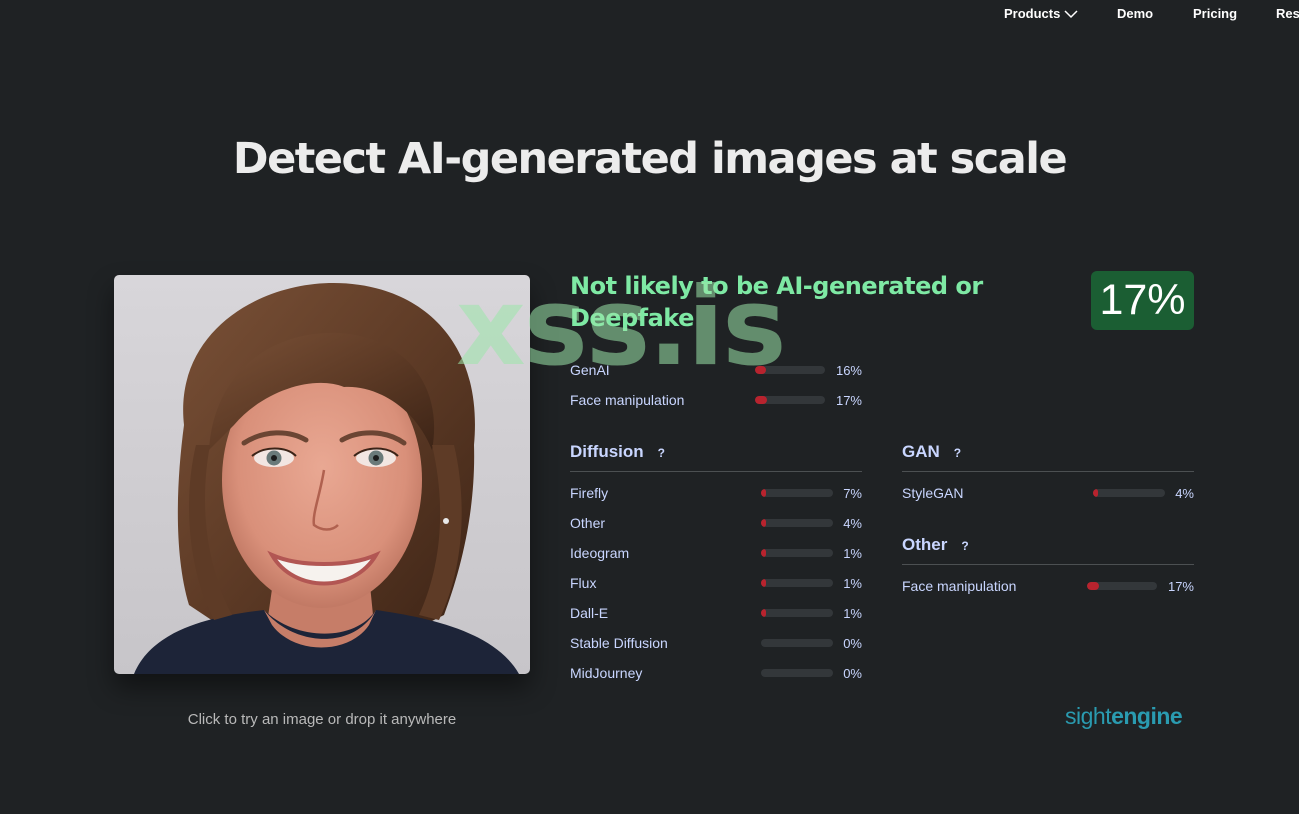 The height and width of the screenshot is (814, 1299). I want to click on gan-section-title: GAN?, so click(931, 452).